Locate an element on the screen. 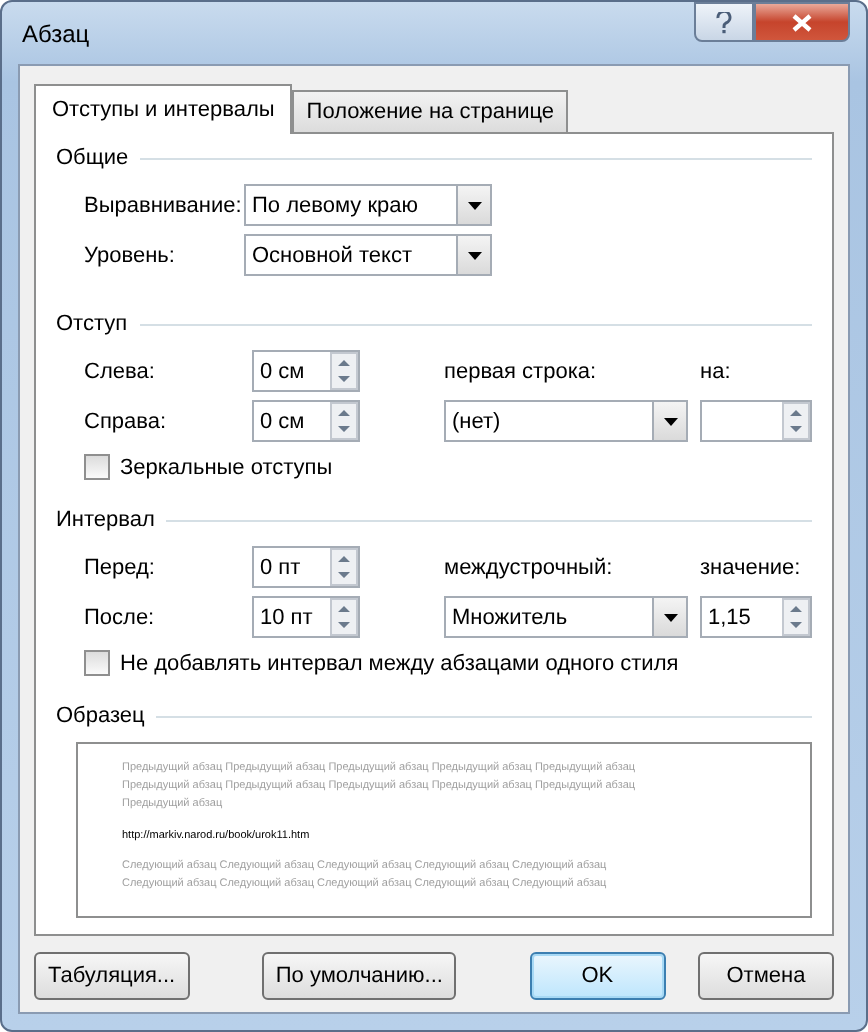  field-label: Уровень: is located at coordinates (130, 255).